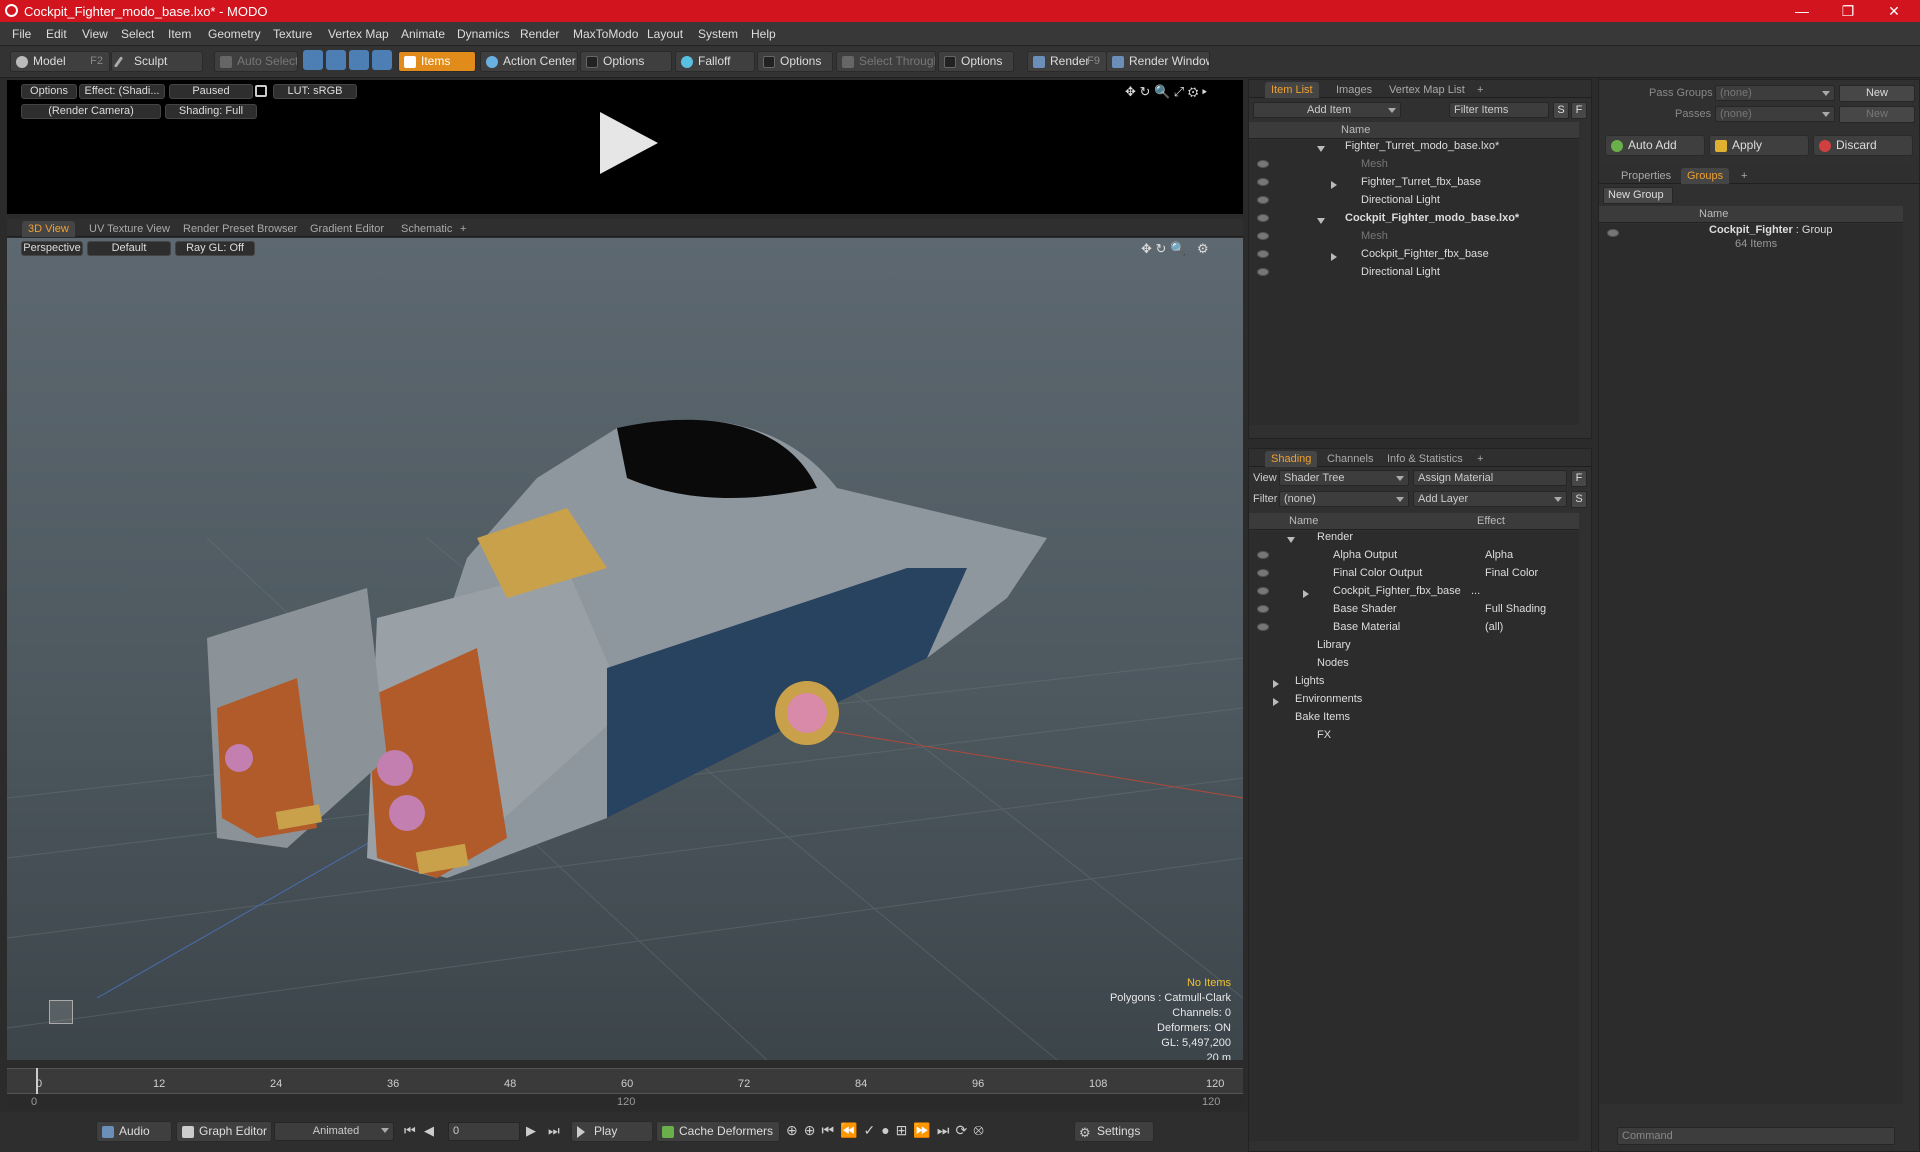 The height and width of the screenshot is (1152, 1920). Describe the element at coordinates (437, 61) in the screenshot. I see `items-mode-button: Items` at that location.